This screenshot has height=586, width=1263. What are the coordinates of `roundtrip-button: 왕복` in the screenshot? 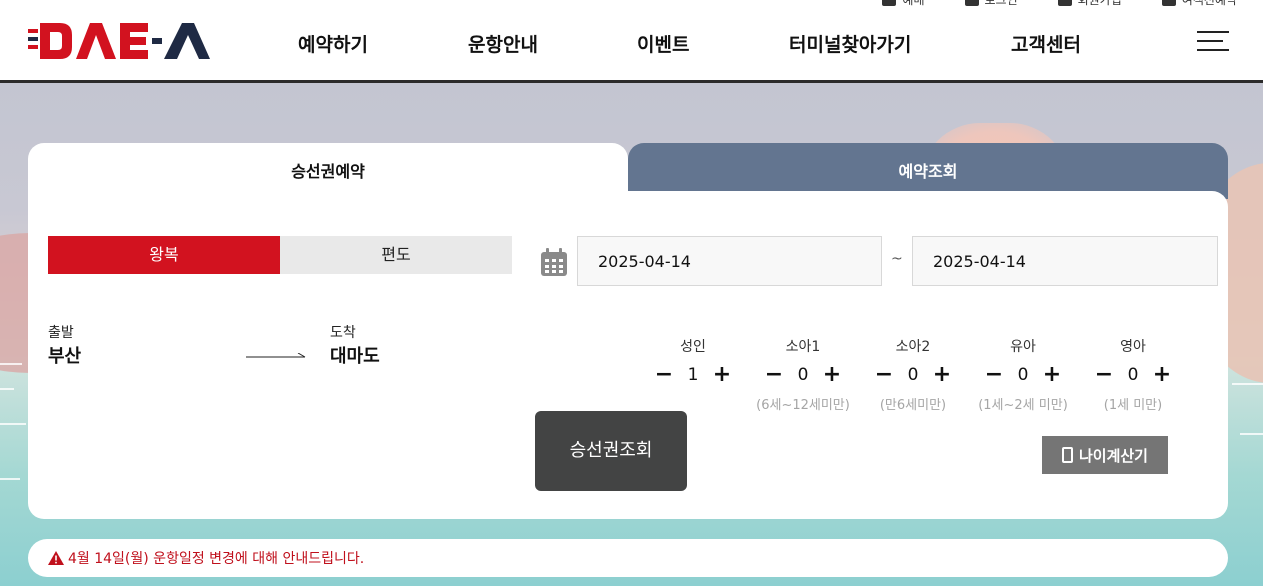 It's located at (164, 255).